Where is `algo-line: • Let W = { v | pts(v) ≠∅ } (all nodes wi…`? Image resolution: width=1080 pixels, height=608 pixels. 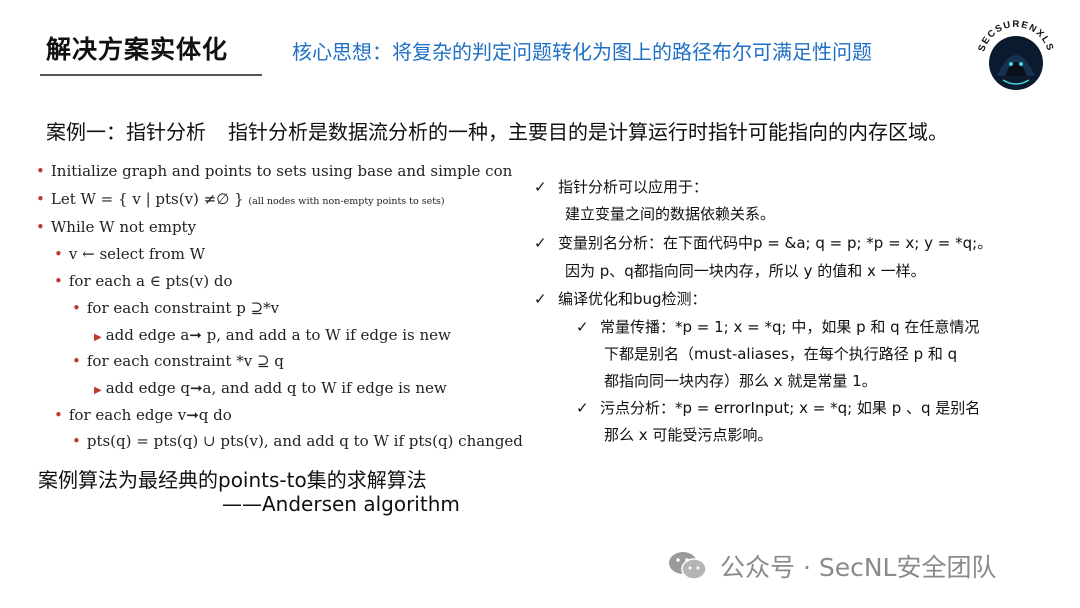 algo-line: • Let W = { v | pts(v) ≠∅ } (all nodes wi… is located at coordinates (240, 199).